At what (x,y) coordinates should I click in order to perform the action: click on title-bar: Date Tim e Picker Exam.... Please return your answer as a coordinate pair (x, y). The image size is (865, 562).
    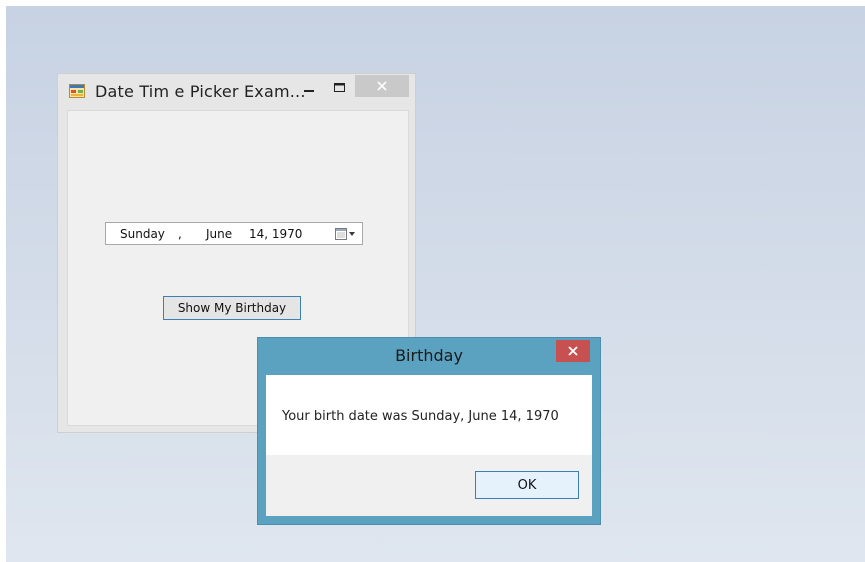
    Looking at the image, I should click on (236, 91).